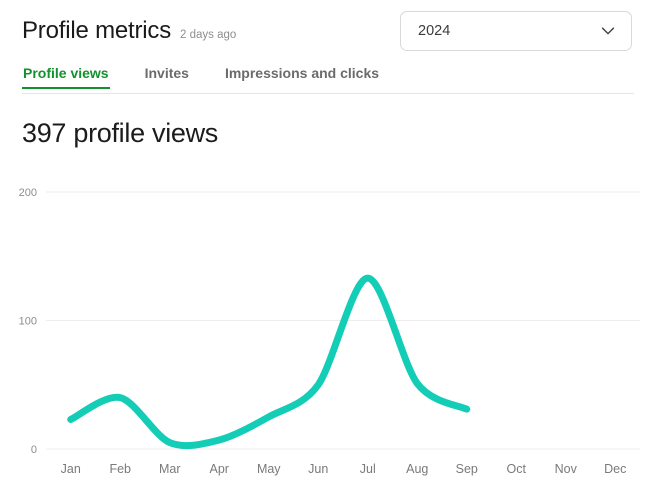 The image size is (650, 500). What do you see at coordinates (517, 469) in the screenshot?
I see `x-axis-tick-label: Oct` at bounding box center [517, 469].